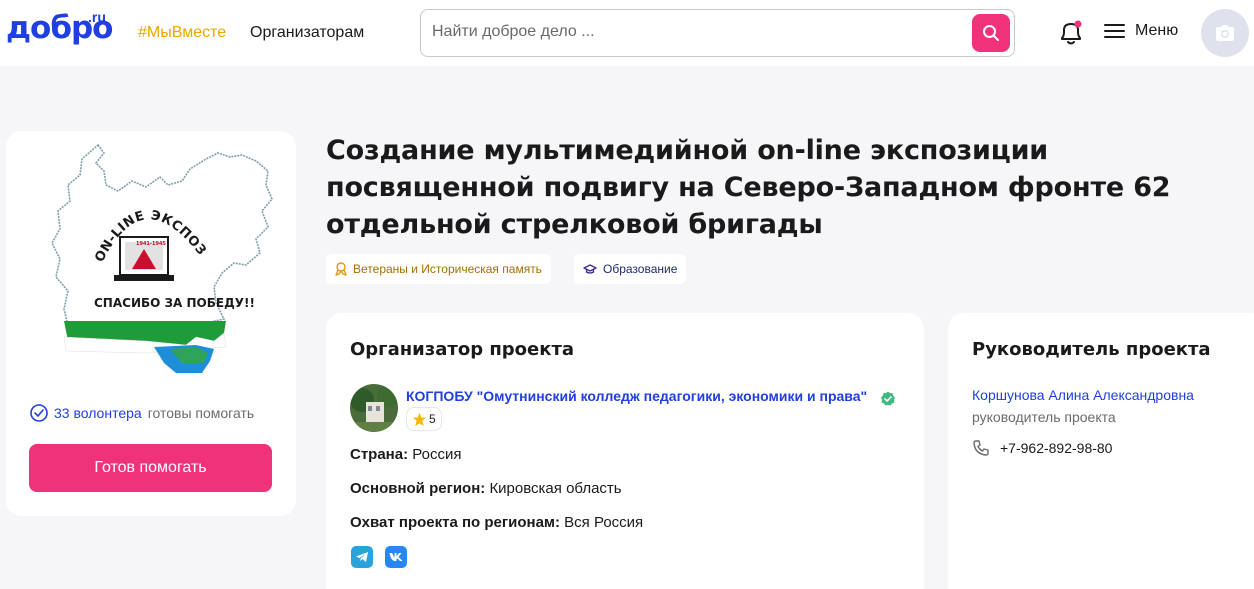 This screenshot has height=589, width=1254. What do you see at coordinates (151, 244) in the screenshot?
I see `svg-text: 1941-1945` at bounding box center [151, 244].